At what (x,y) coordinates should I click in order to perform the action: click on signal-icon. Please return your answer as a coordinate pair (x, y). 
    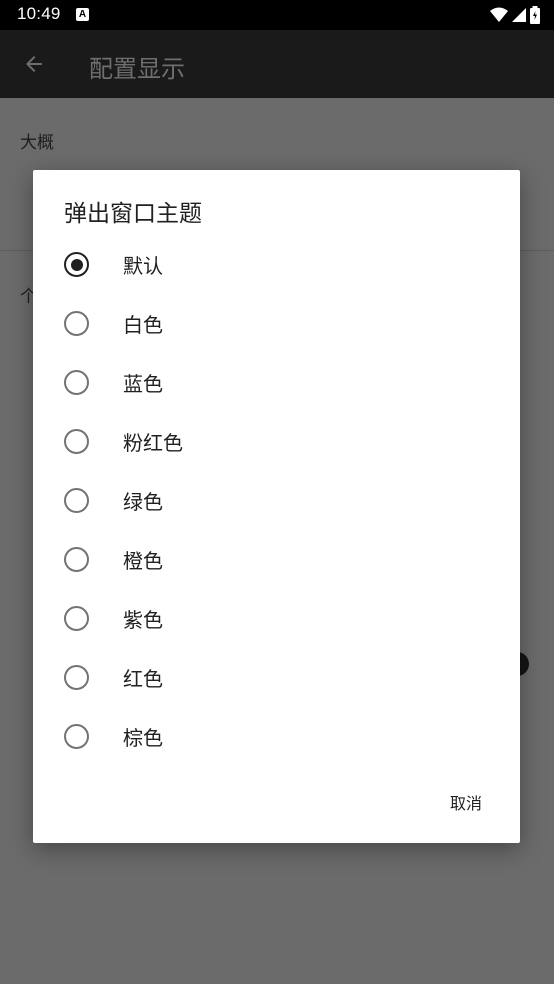
    Looking at the image, I should click on (519, 15).